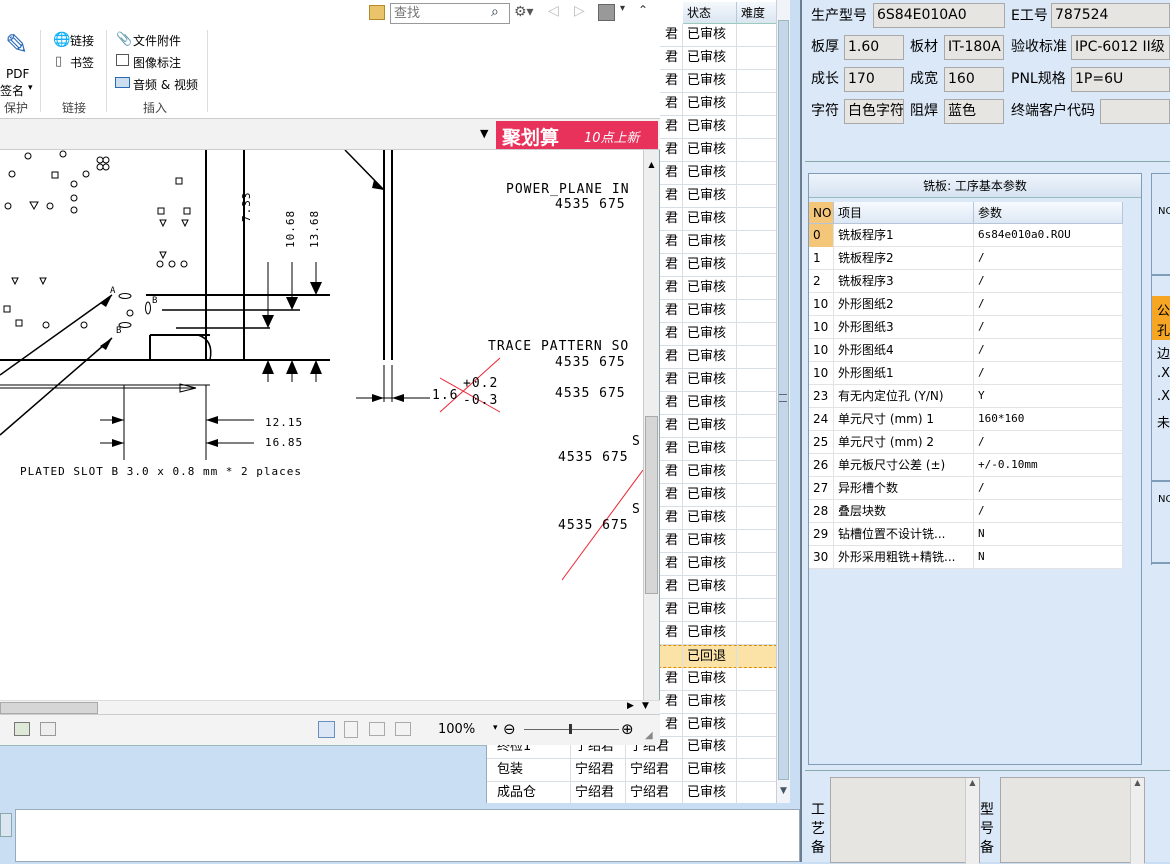  Describe the element at coordinates (553, 11) in the screenshot. I see `prev-icon: ◁` at that location.